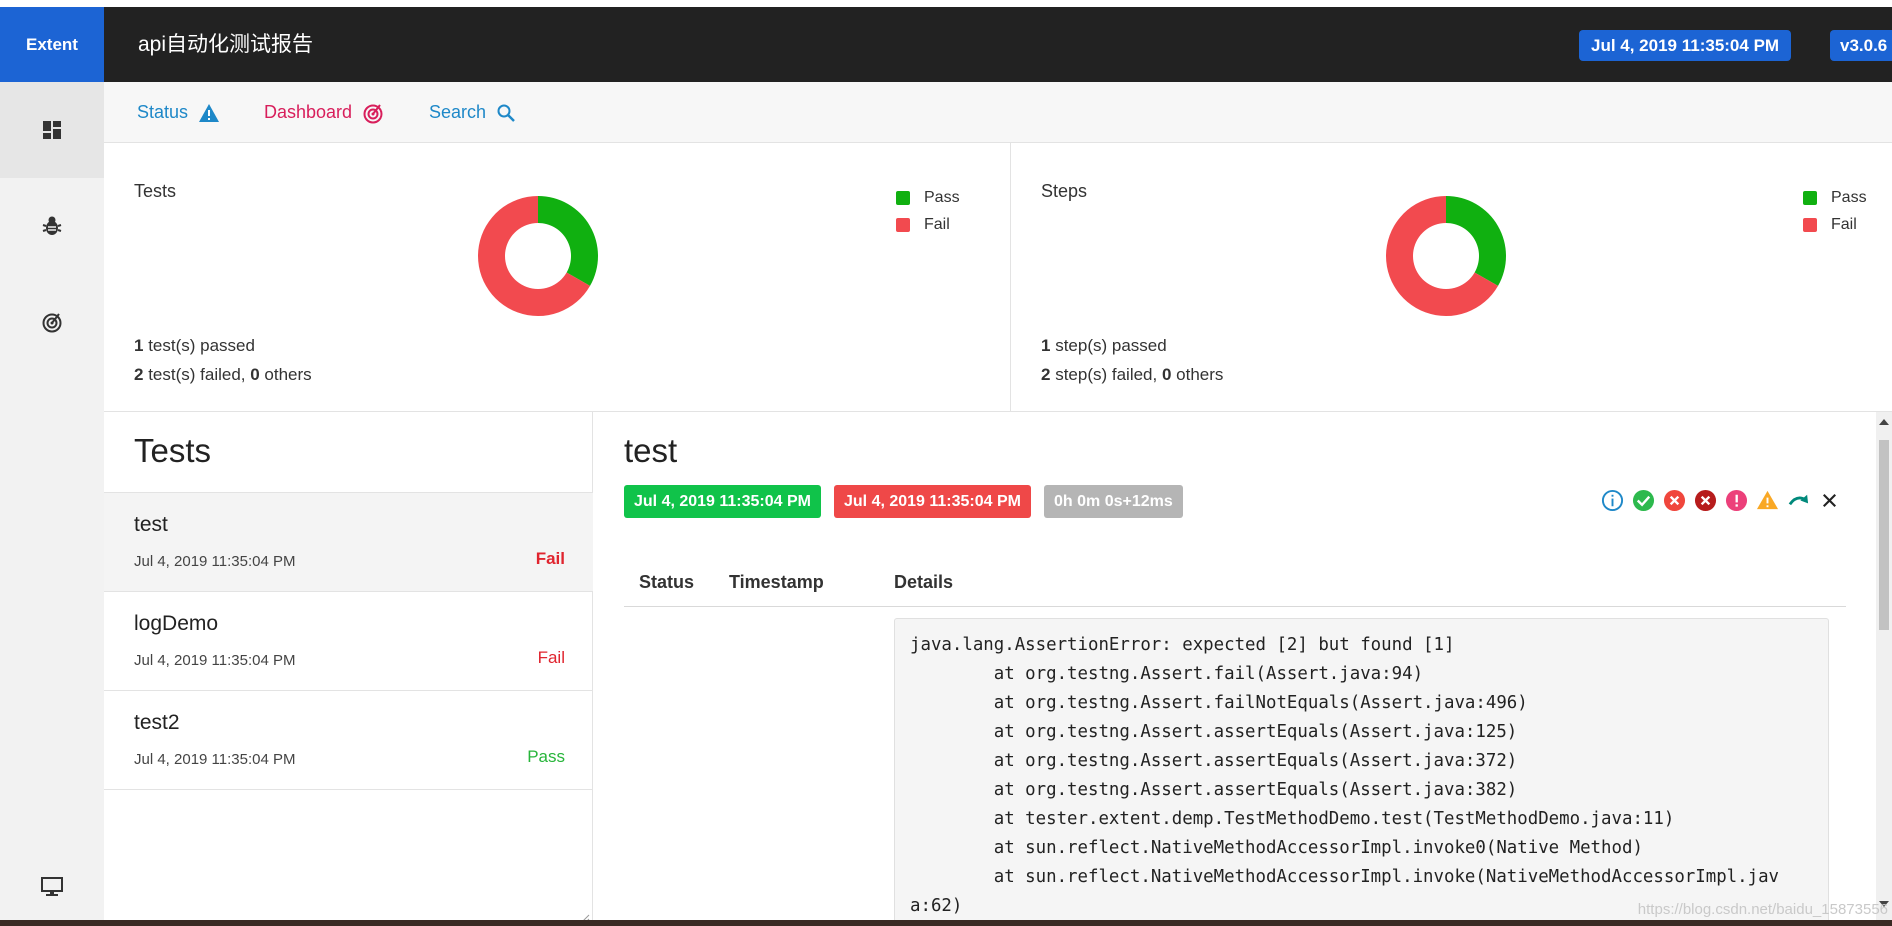 Image resolution: width=1892 pixels, height=926 pixels. I want to click on tests-others-count: 0, so click(255, 374).